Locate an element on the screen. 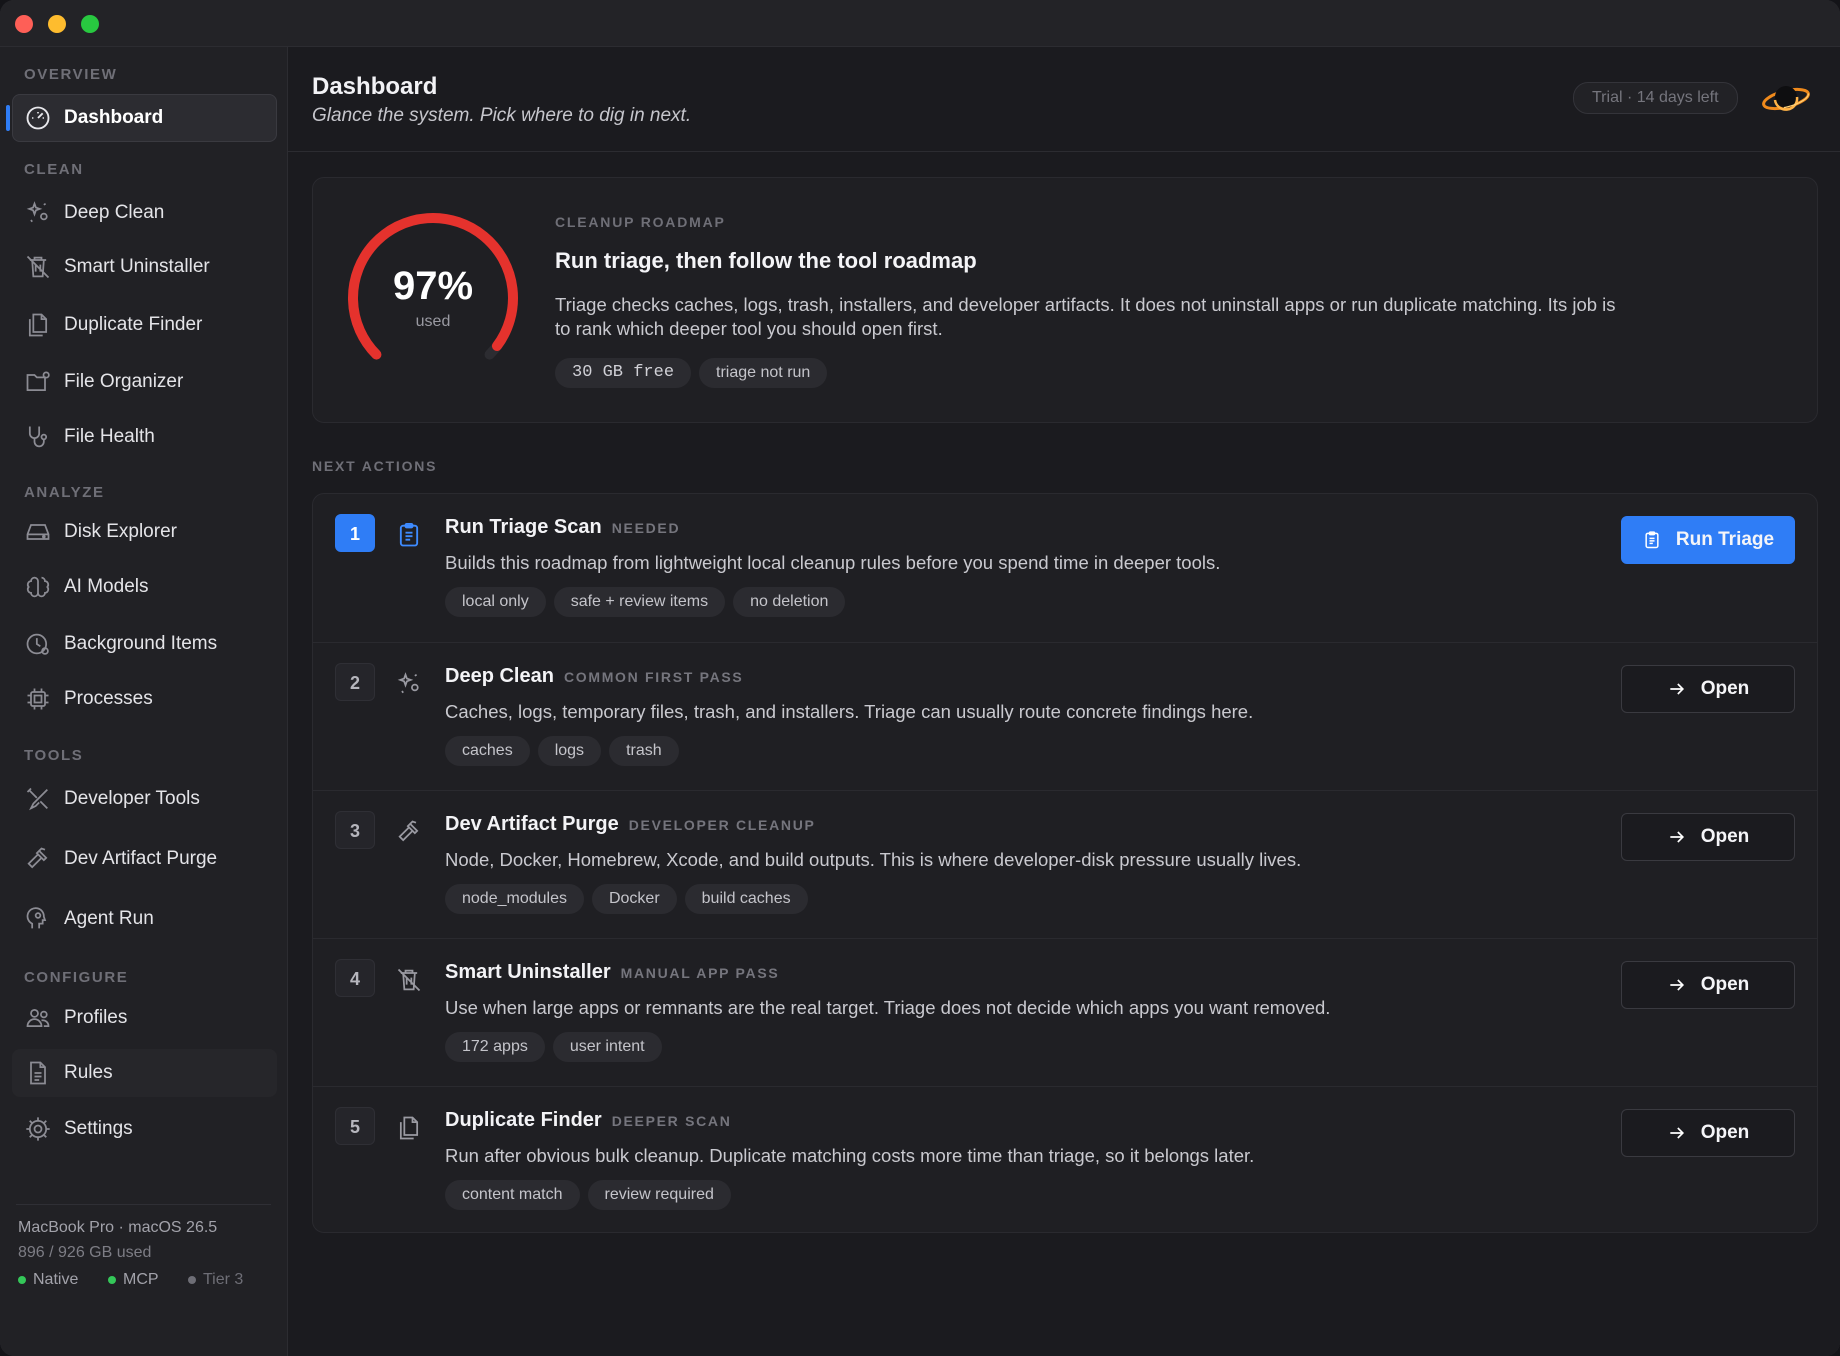  sidebar-item-duplicate-finder: Duplicate Finder is located at coordinates (144, 325).